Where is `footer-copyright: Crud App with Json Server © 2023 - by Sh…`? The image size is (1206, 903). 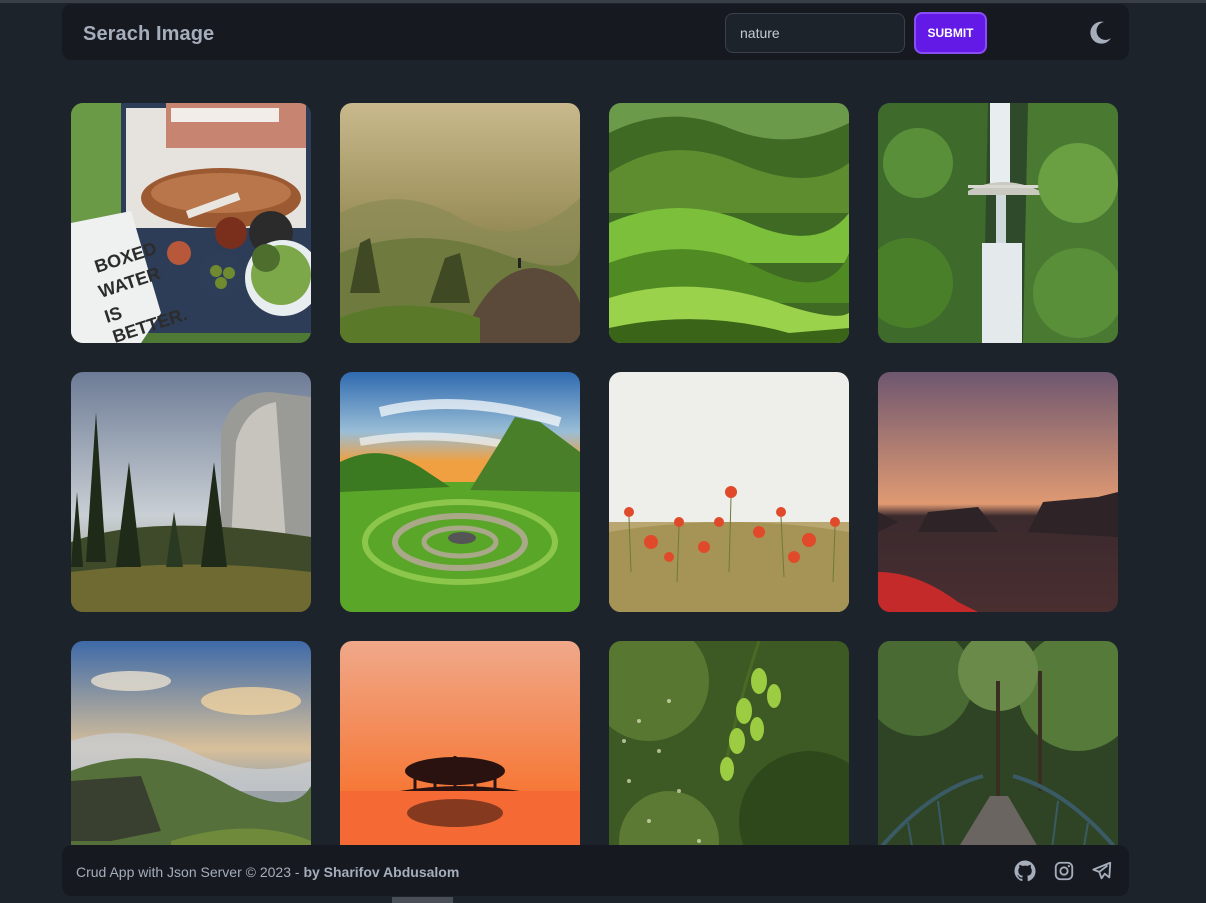 footer-copyright: Crud App with Json Server © 2023 - by Sh… is located at coordinates (267, 872).